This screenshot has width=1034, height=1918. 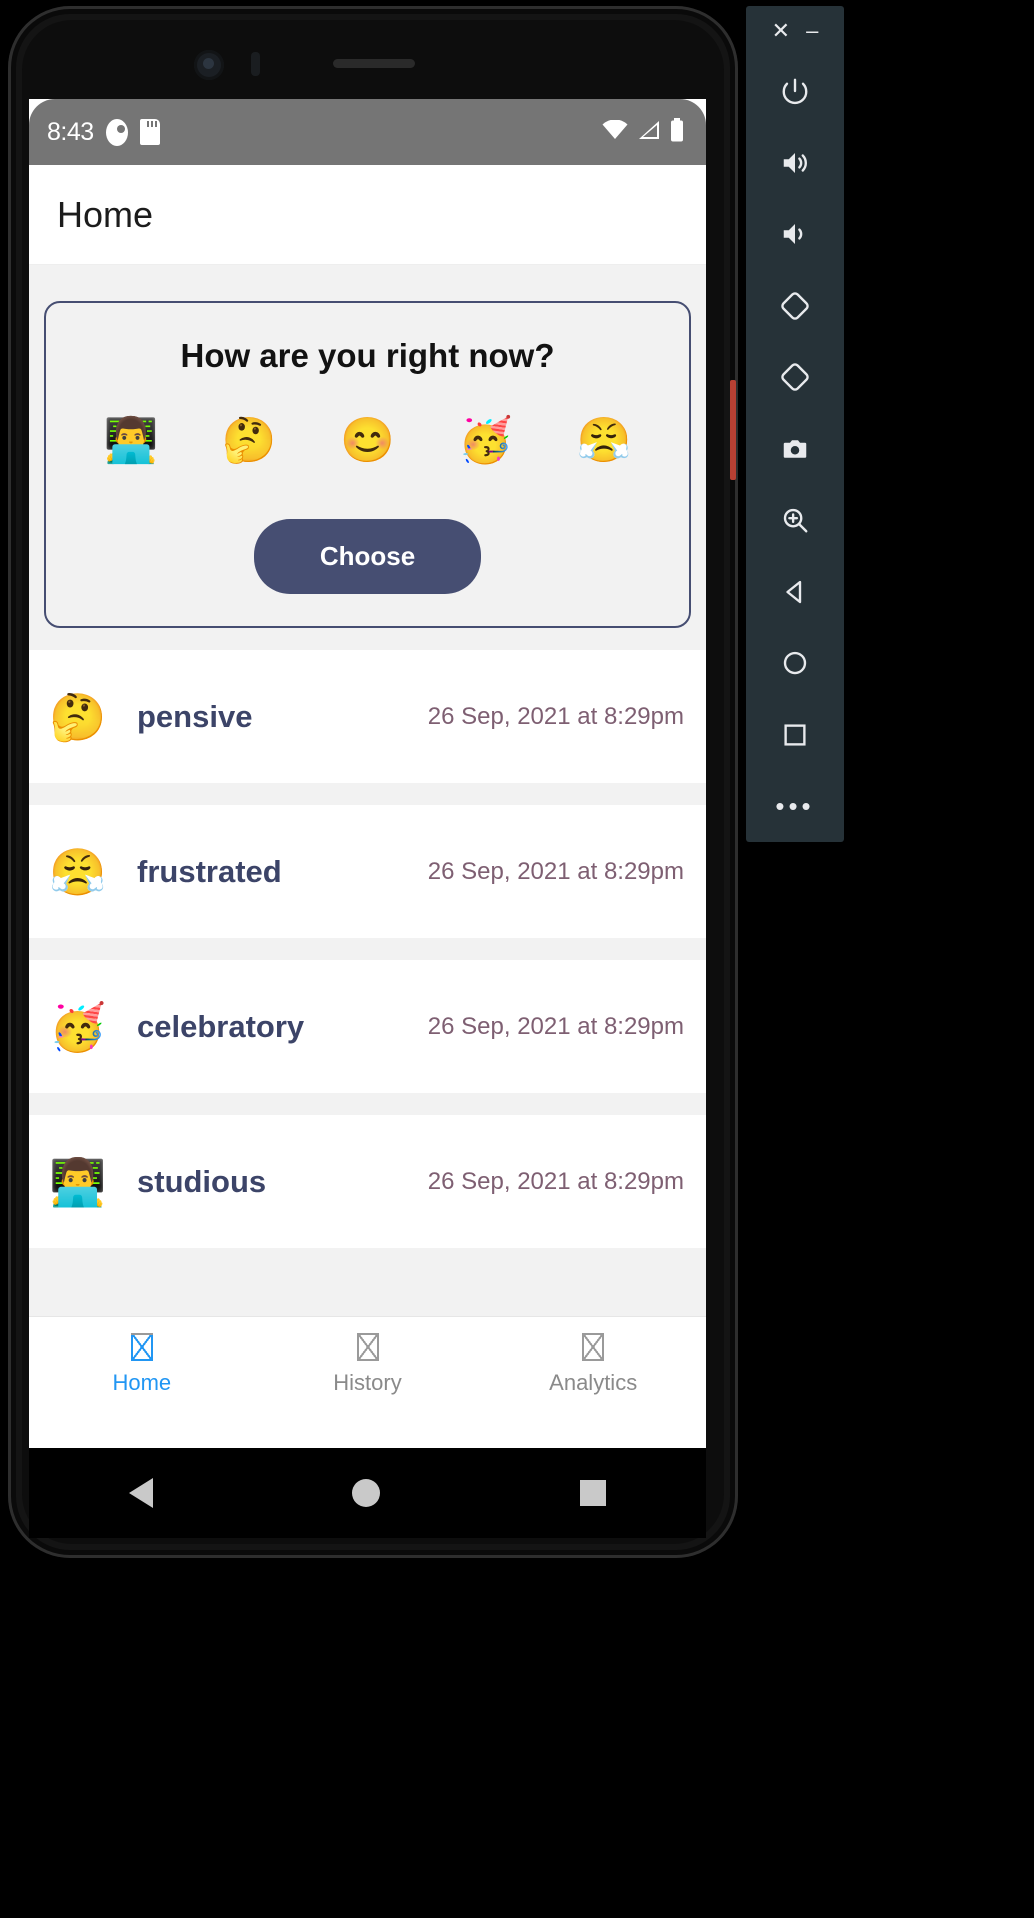 I want to click on sensor-icon, so click(x=255, y=64).